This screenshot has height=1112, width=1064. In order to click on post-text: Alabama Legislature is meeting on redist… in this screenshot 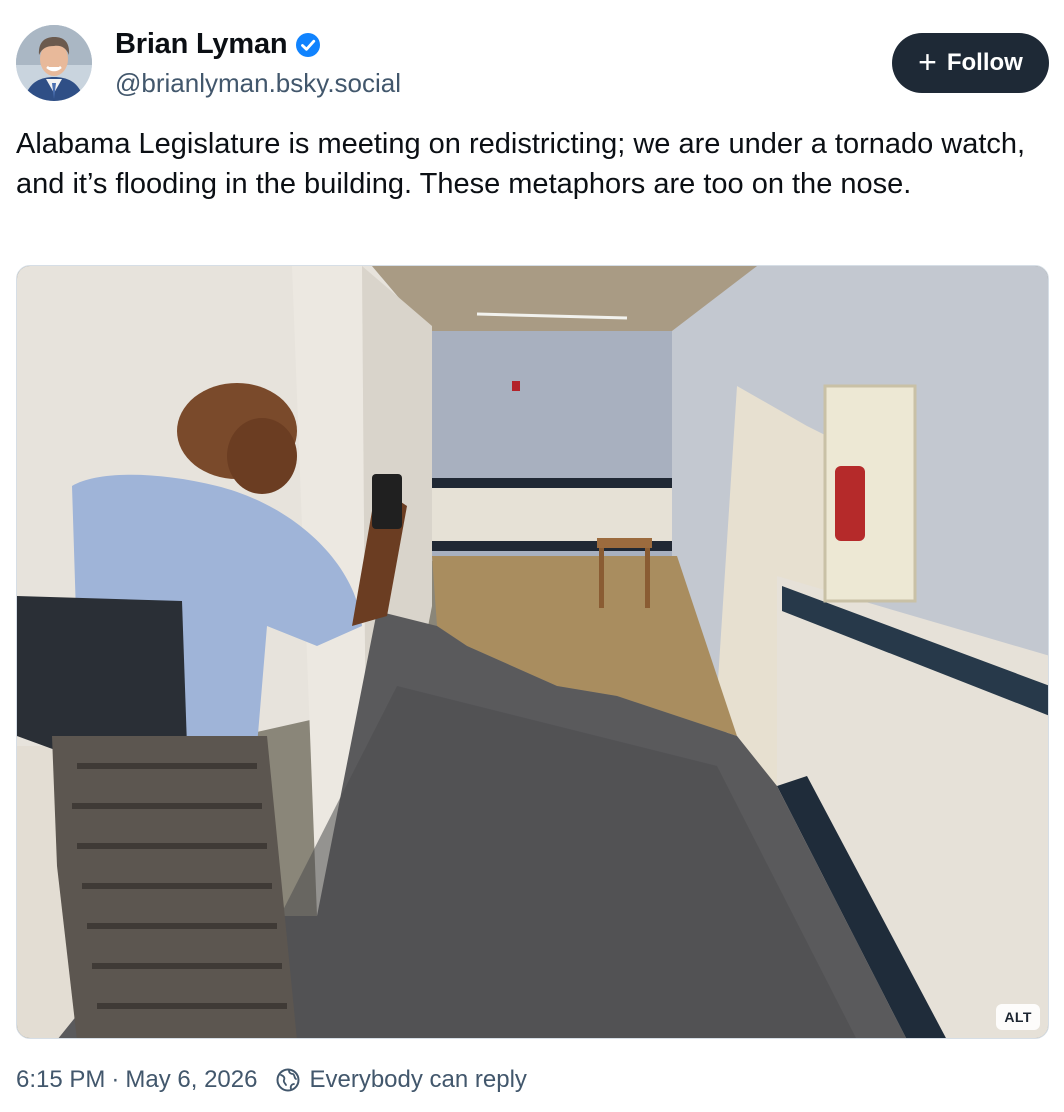, I will do `click(521, 164)`.